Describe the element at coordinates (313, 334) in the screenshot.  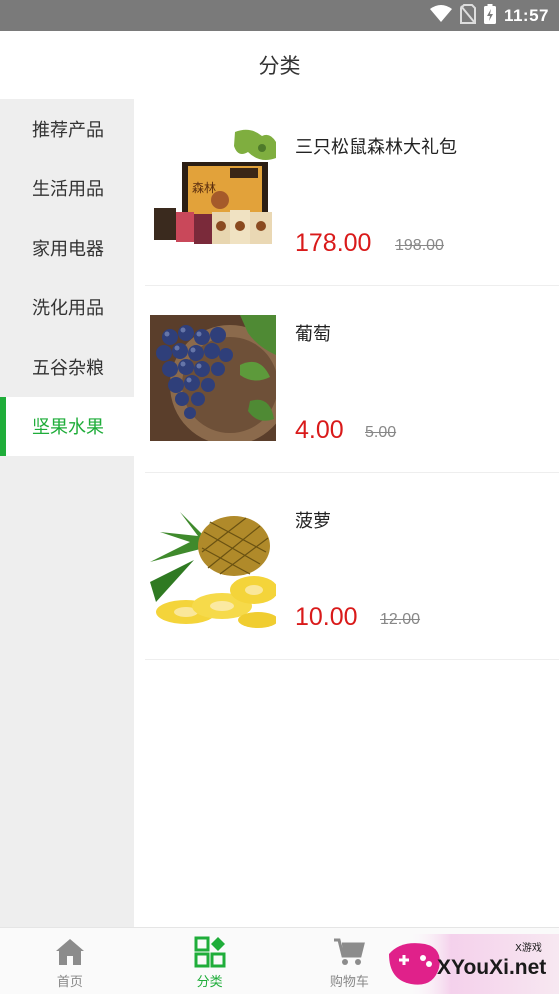
I see `product-name: 葡萄` at that location.